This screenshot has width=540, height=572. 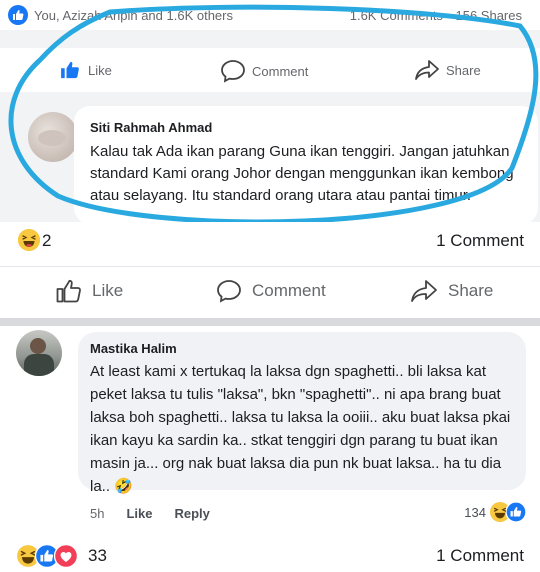 I want to click on comment-button: Comment, so click(x=271, y=291).